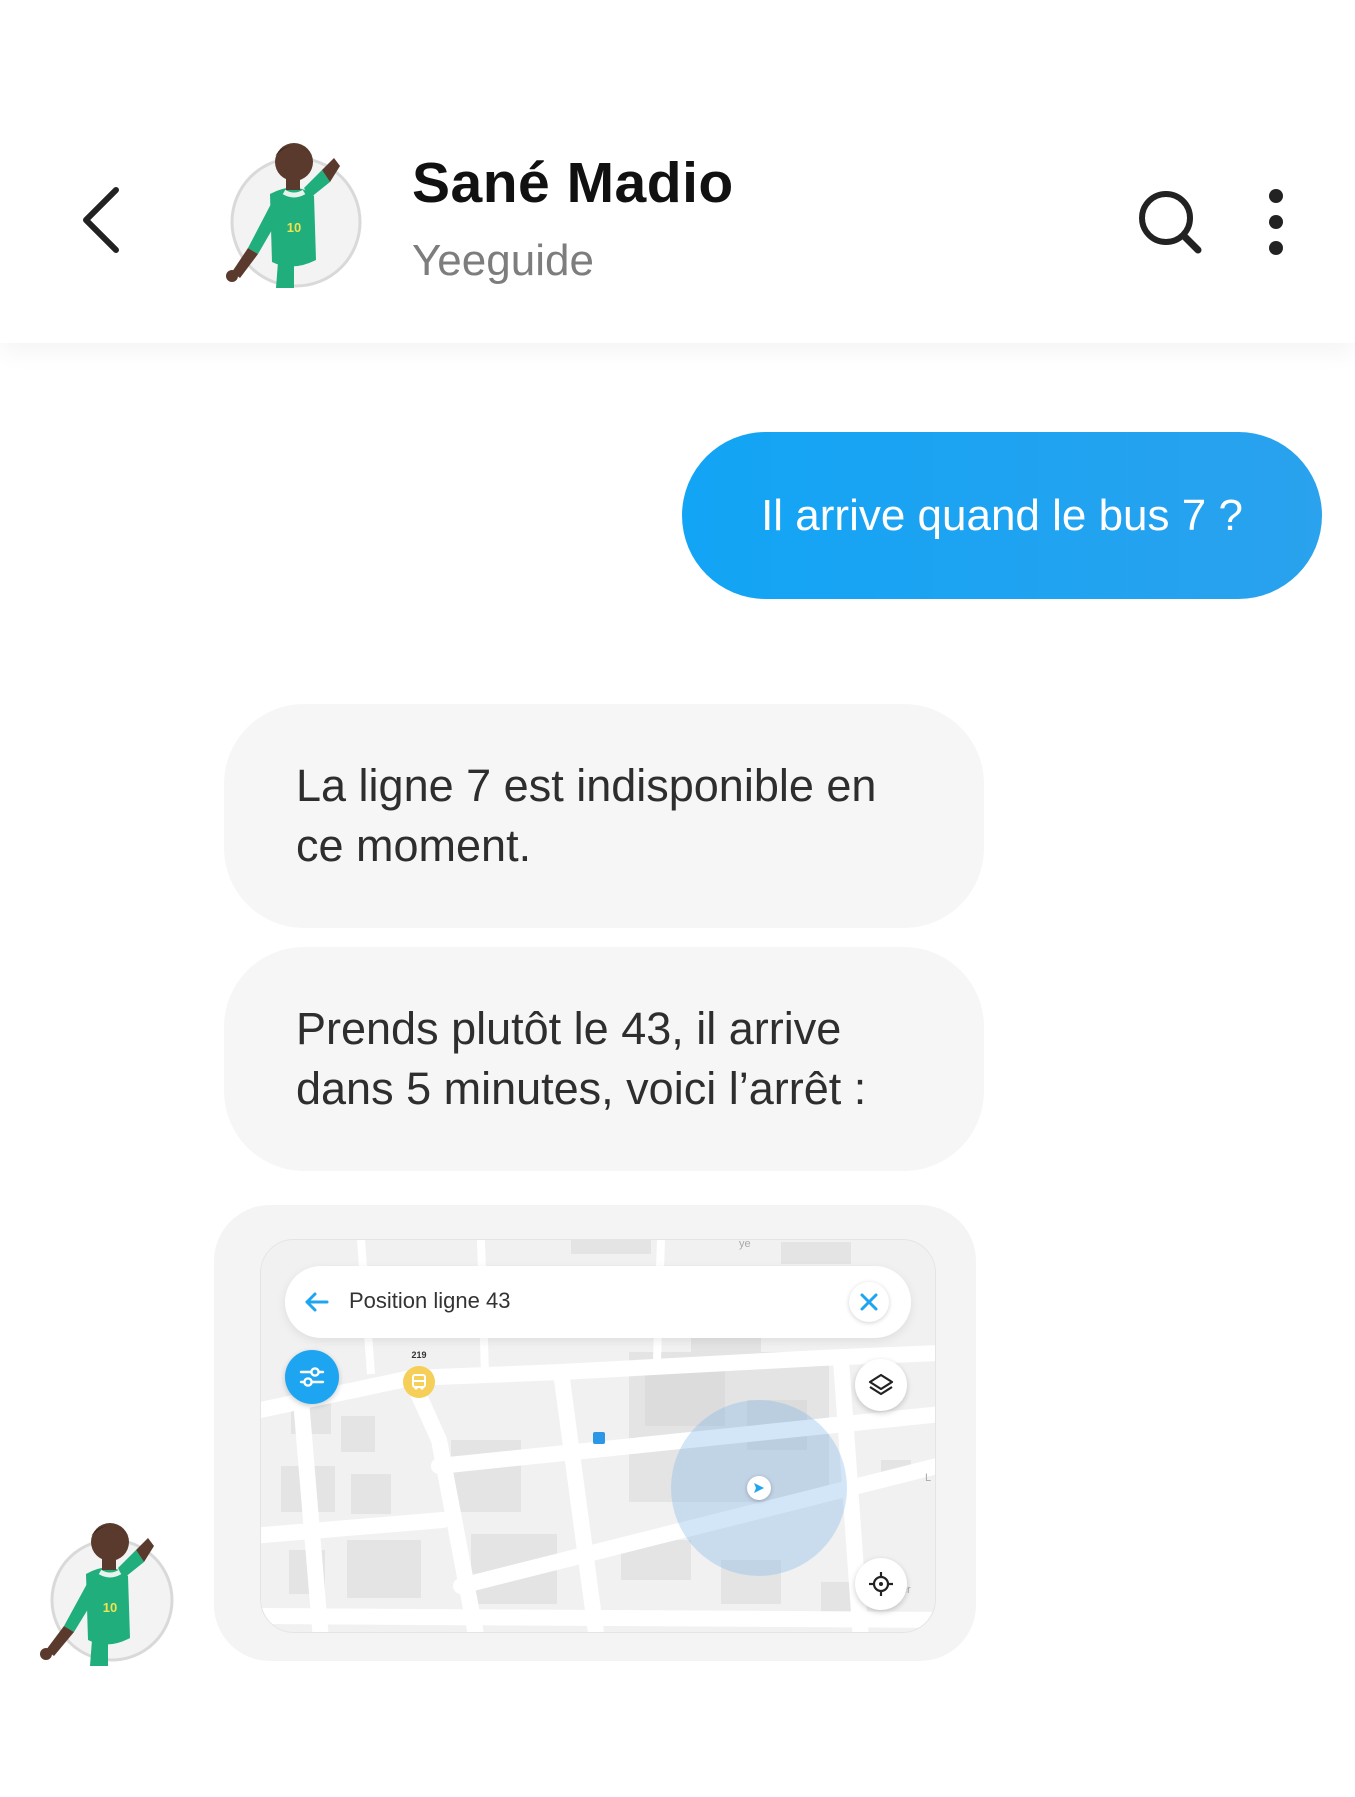  I want to click on bus-stop-sign-icon, so click(599, 1438).